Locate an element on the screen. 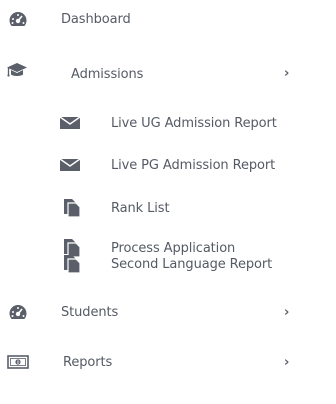  sidebar-item-dashboard: Dashboard is located at coordinates (168, 20).